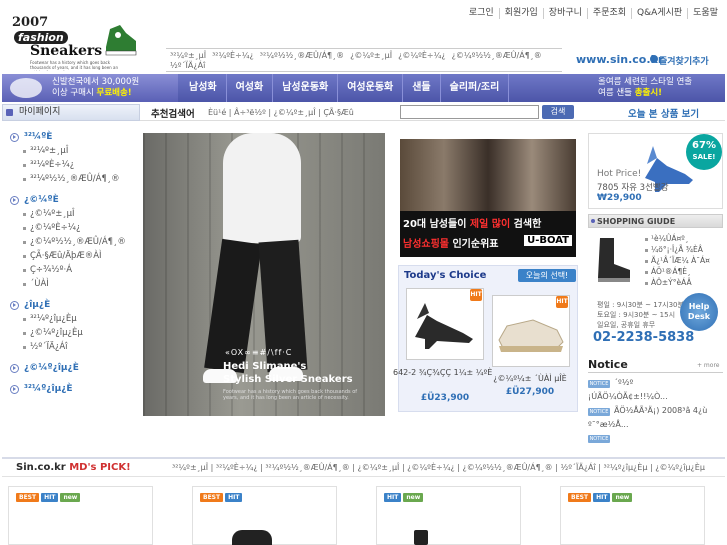  I want to click on sidebar-sub: Ç÷¾½º·Á, so click(74, 270).